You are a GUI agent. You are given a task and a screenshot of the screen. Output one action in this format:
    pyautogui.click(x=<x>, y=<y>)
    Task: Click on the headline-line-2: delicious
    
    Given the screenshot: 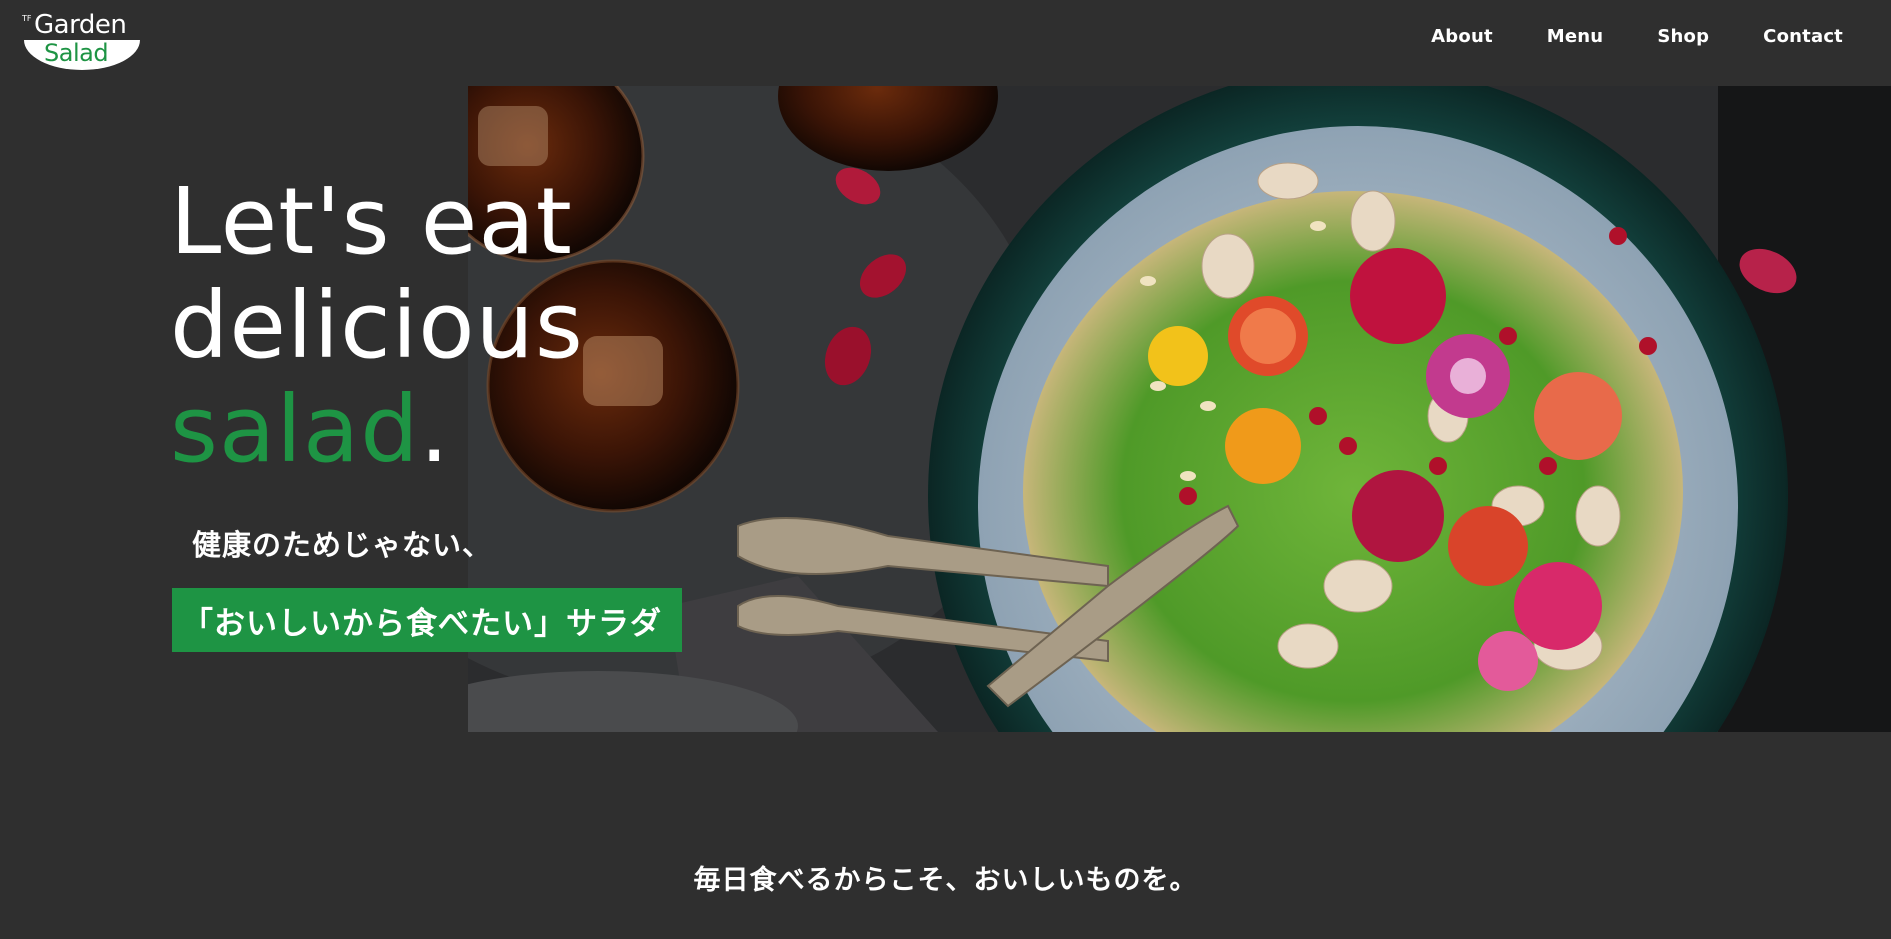 What is the action you would take?
    pyautogui.click(x=377, y=325)
    